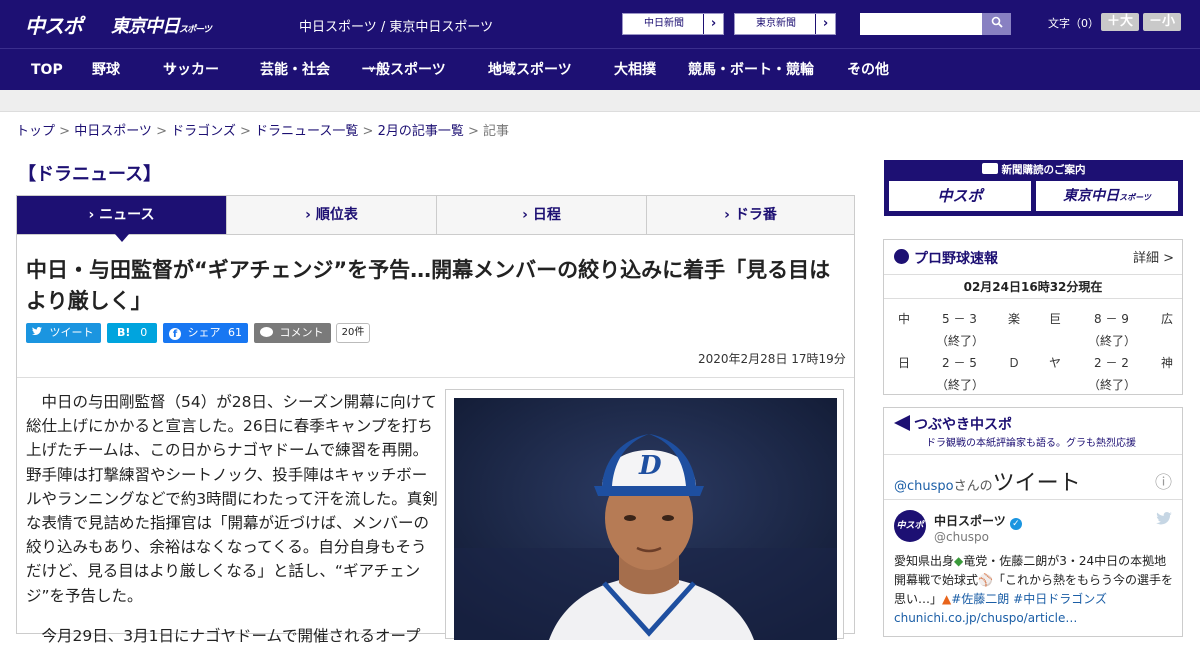  Describe the element at coordinates (1060, 599) in the screenshot. I see `hashtag-link: #中日ドラゴンズ` at that location.